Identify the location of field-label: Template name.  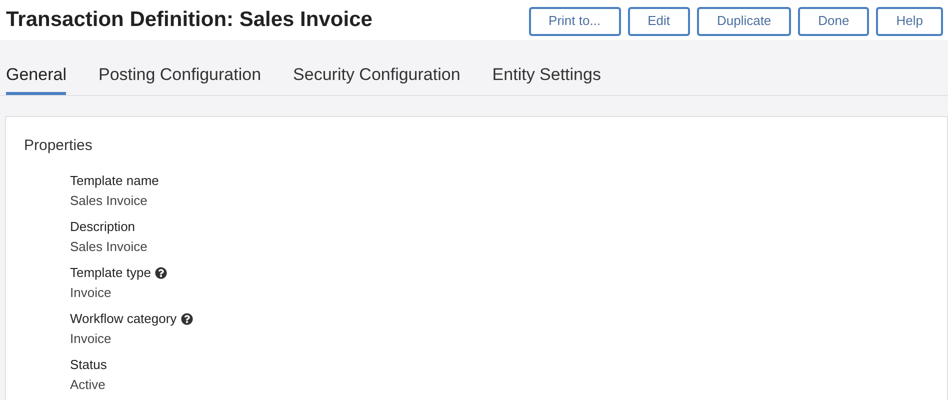
(114, 181).